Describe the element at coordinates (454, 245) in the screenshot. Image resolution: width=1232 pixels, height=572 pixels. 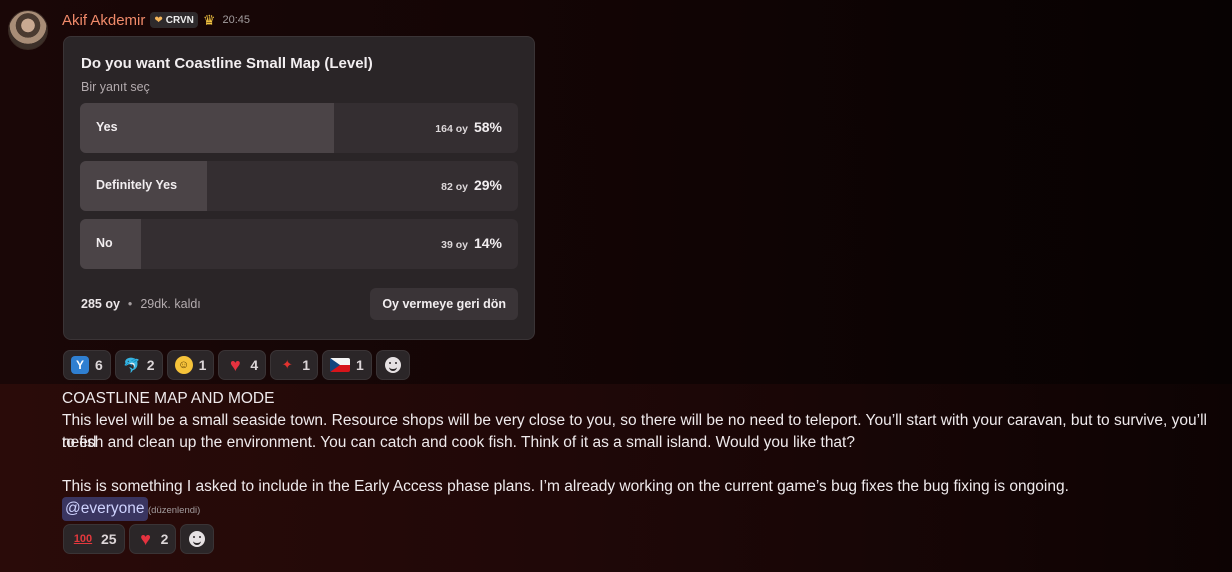
I see `poll-option-votes: 39 oy` at that location.